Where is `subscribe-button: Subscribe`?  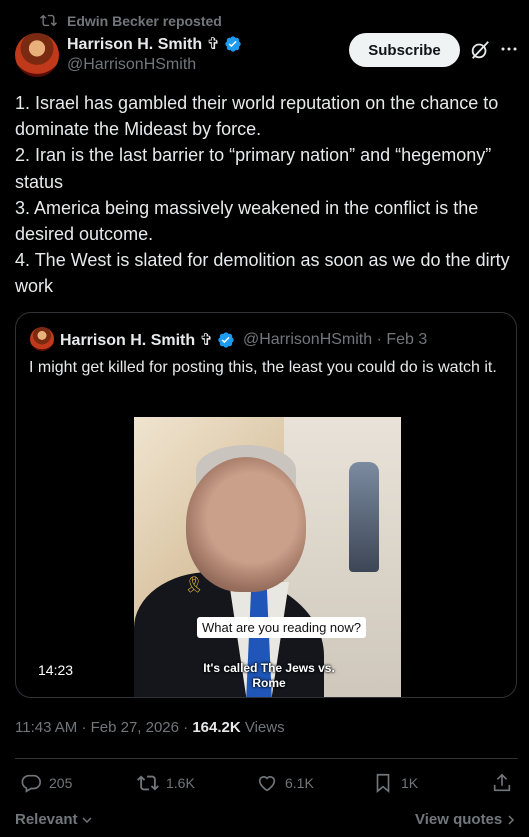 subscribe-button: Subscribe is located at coordinates (404, 50).